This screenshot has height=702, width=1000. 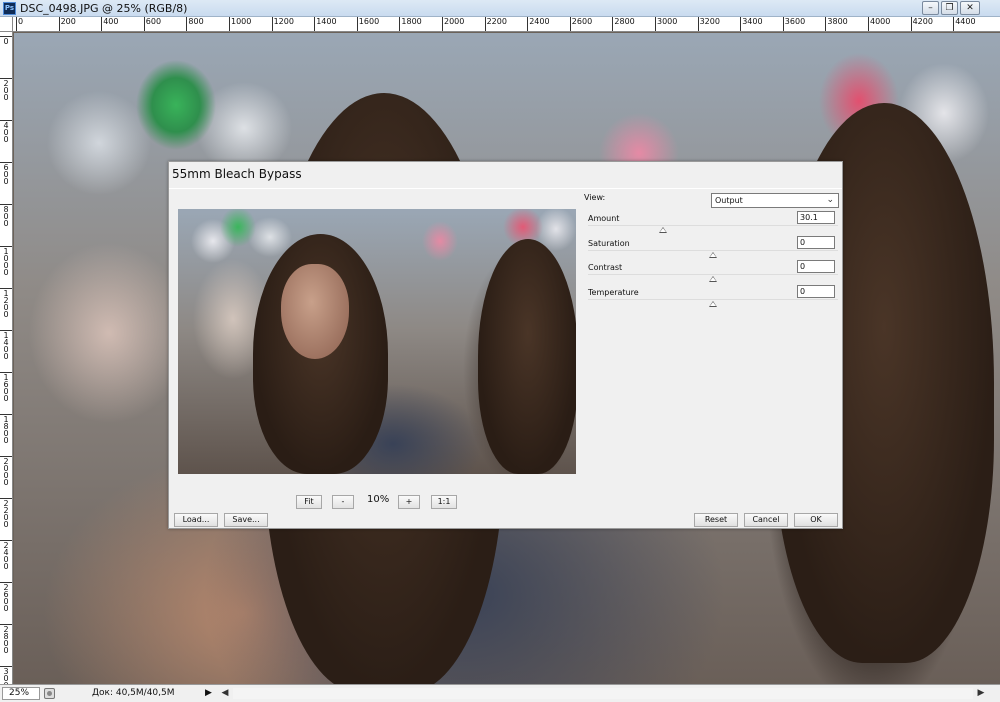 I want to click on document-title: DSC_0498.JPG @ 25% (RGB/8), so click(x=104, y=8).